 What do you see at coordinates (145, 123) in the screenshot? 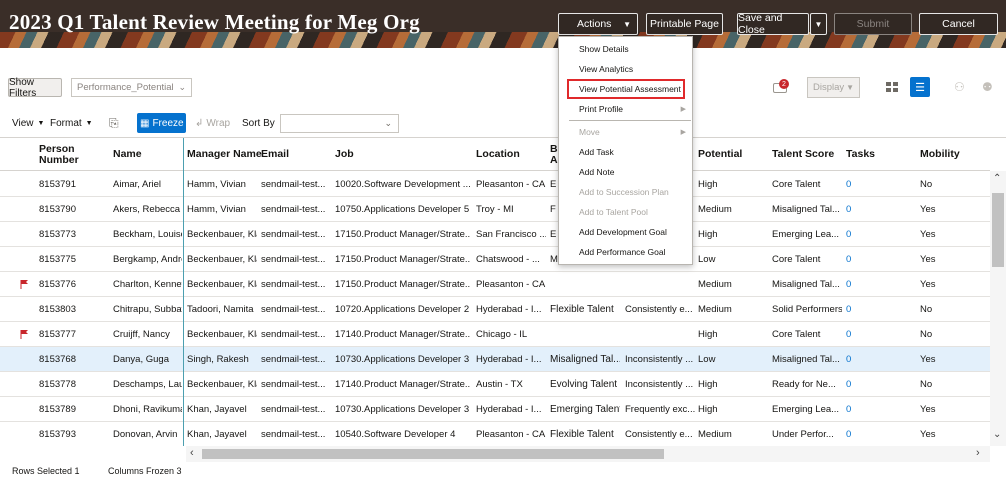
I see `freeze-icon: ▦` at bounding box center [145, 123].